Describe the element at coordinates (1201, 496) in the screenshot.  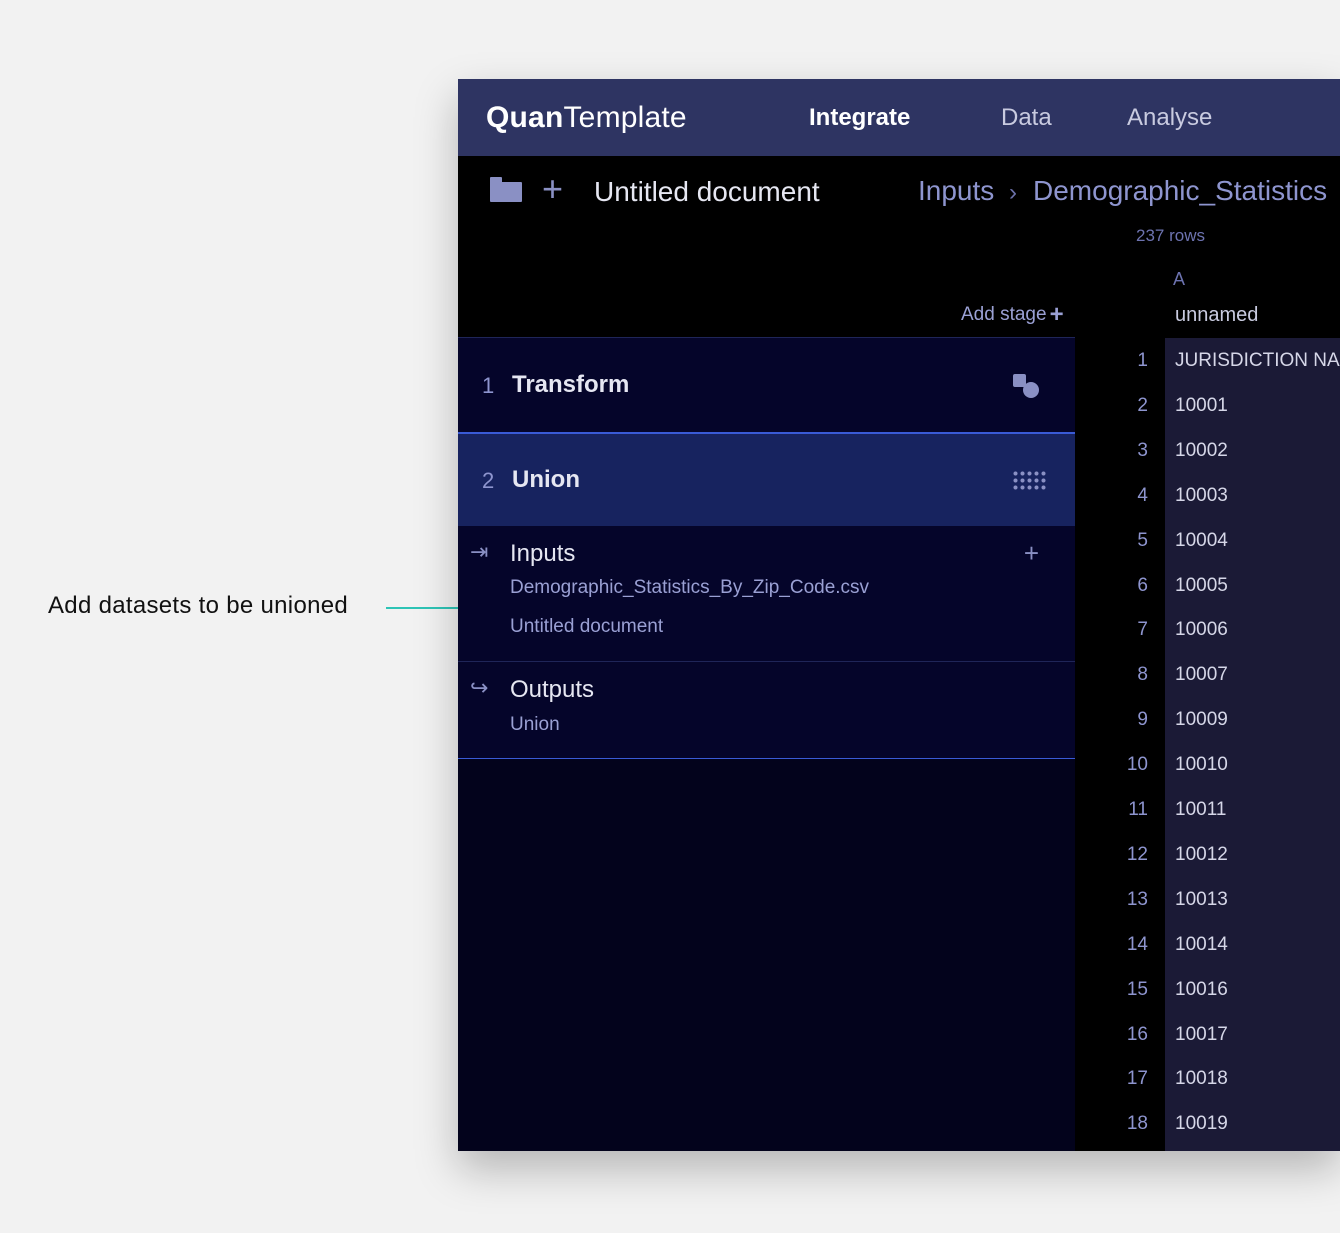
I see `table-cell: 10003` at that location.